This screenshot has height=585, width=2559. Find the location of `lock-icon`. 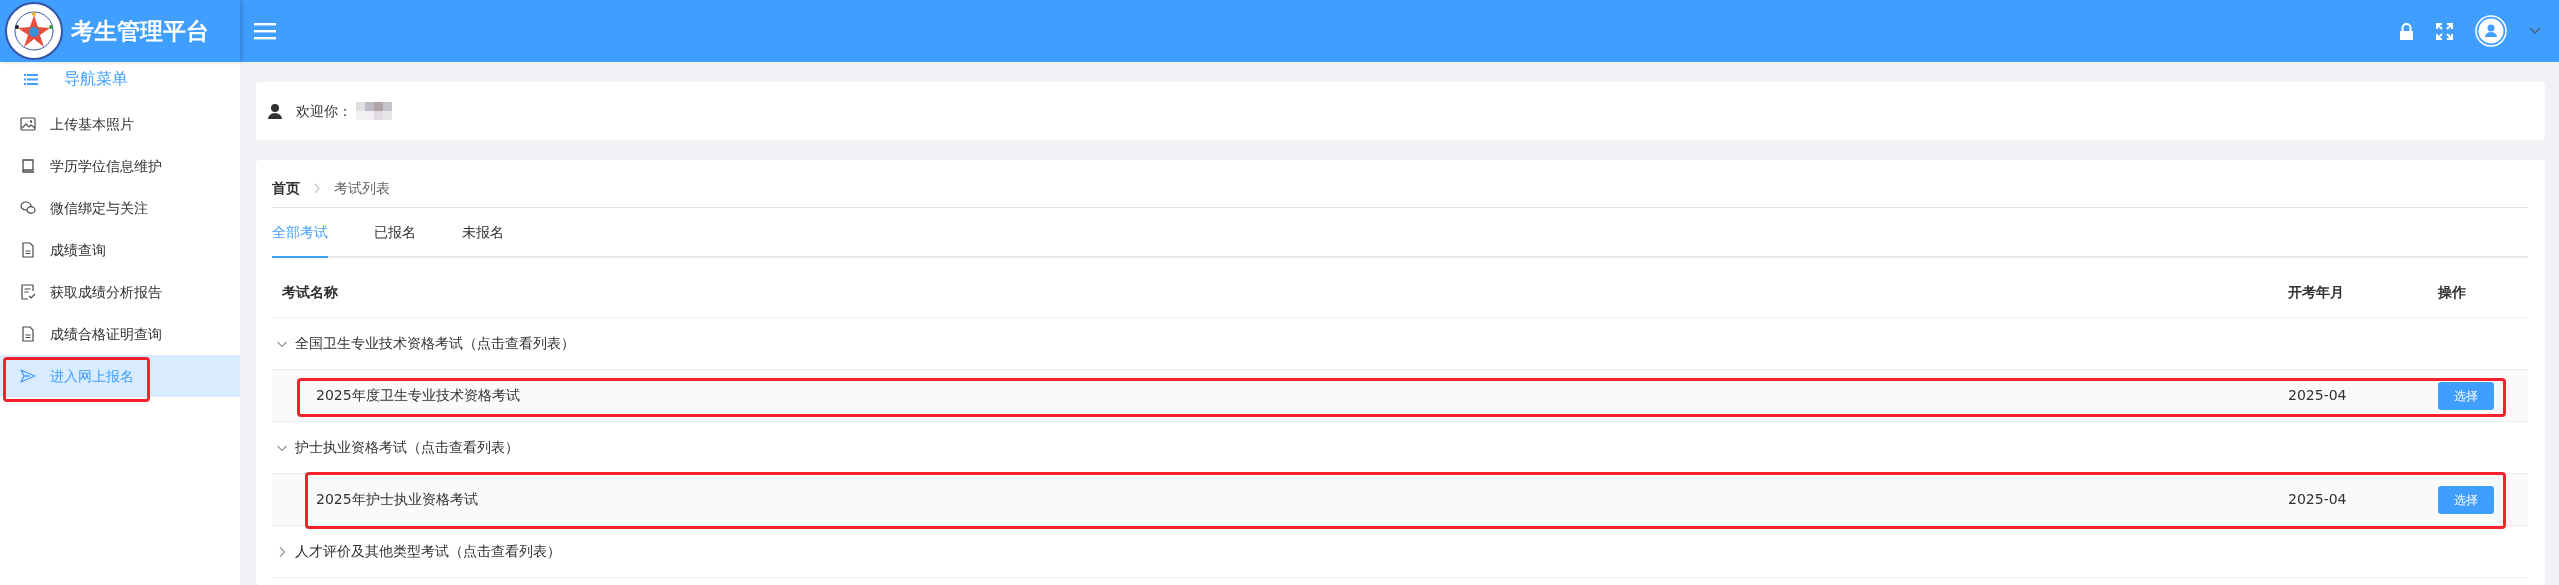

lock-icon is located at coordinates (2406, 31).